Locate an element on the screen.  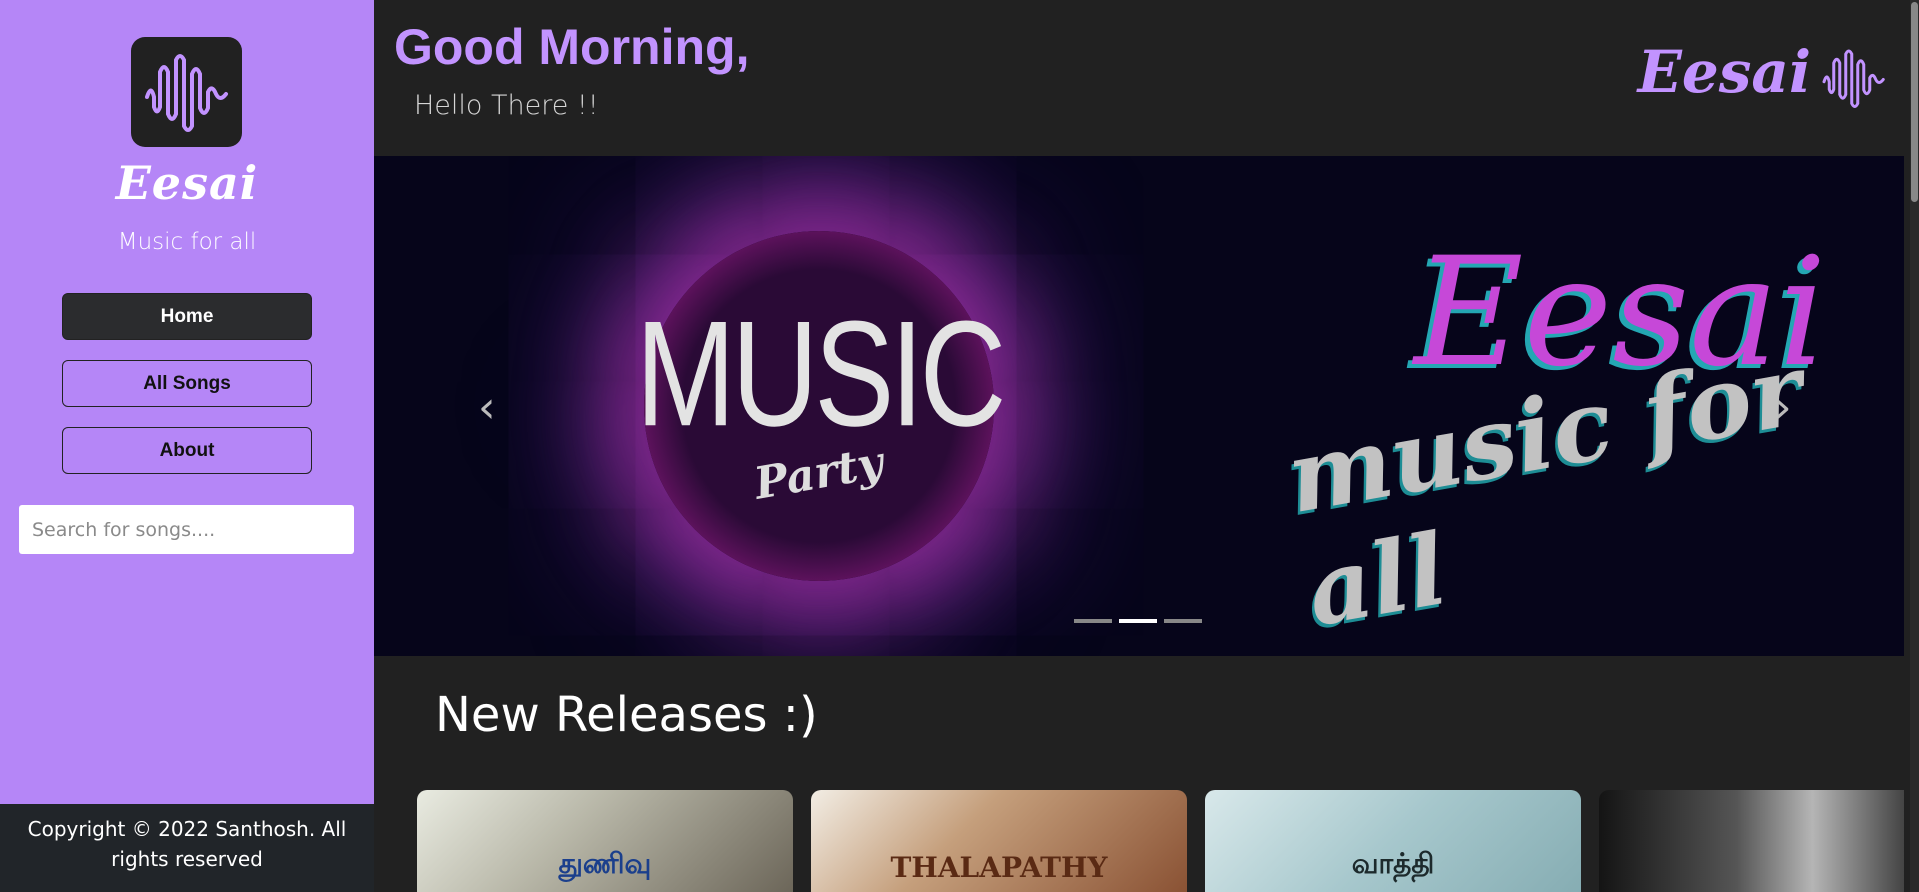
slide-title: MUSIC is located at coordinates (821, 373).